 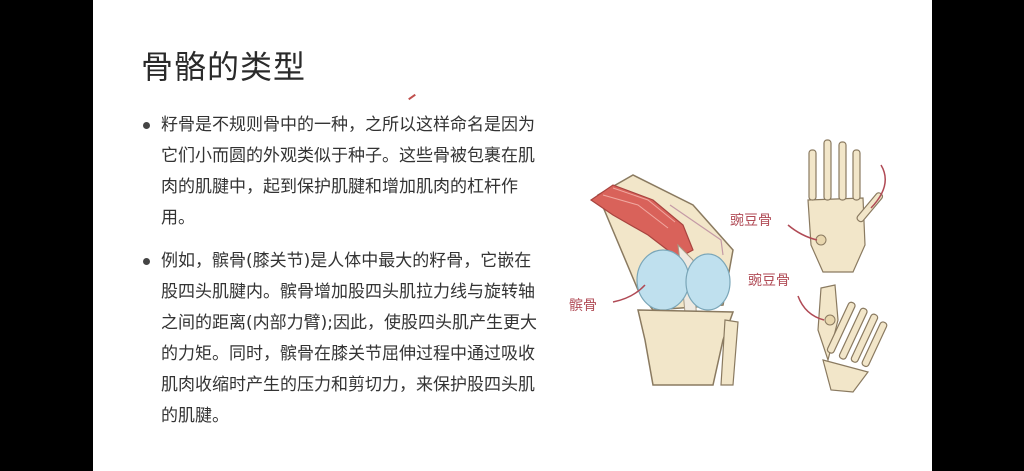 I want to click on patella-label: 髌骨, so click(x=583, y=306).